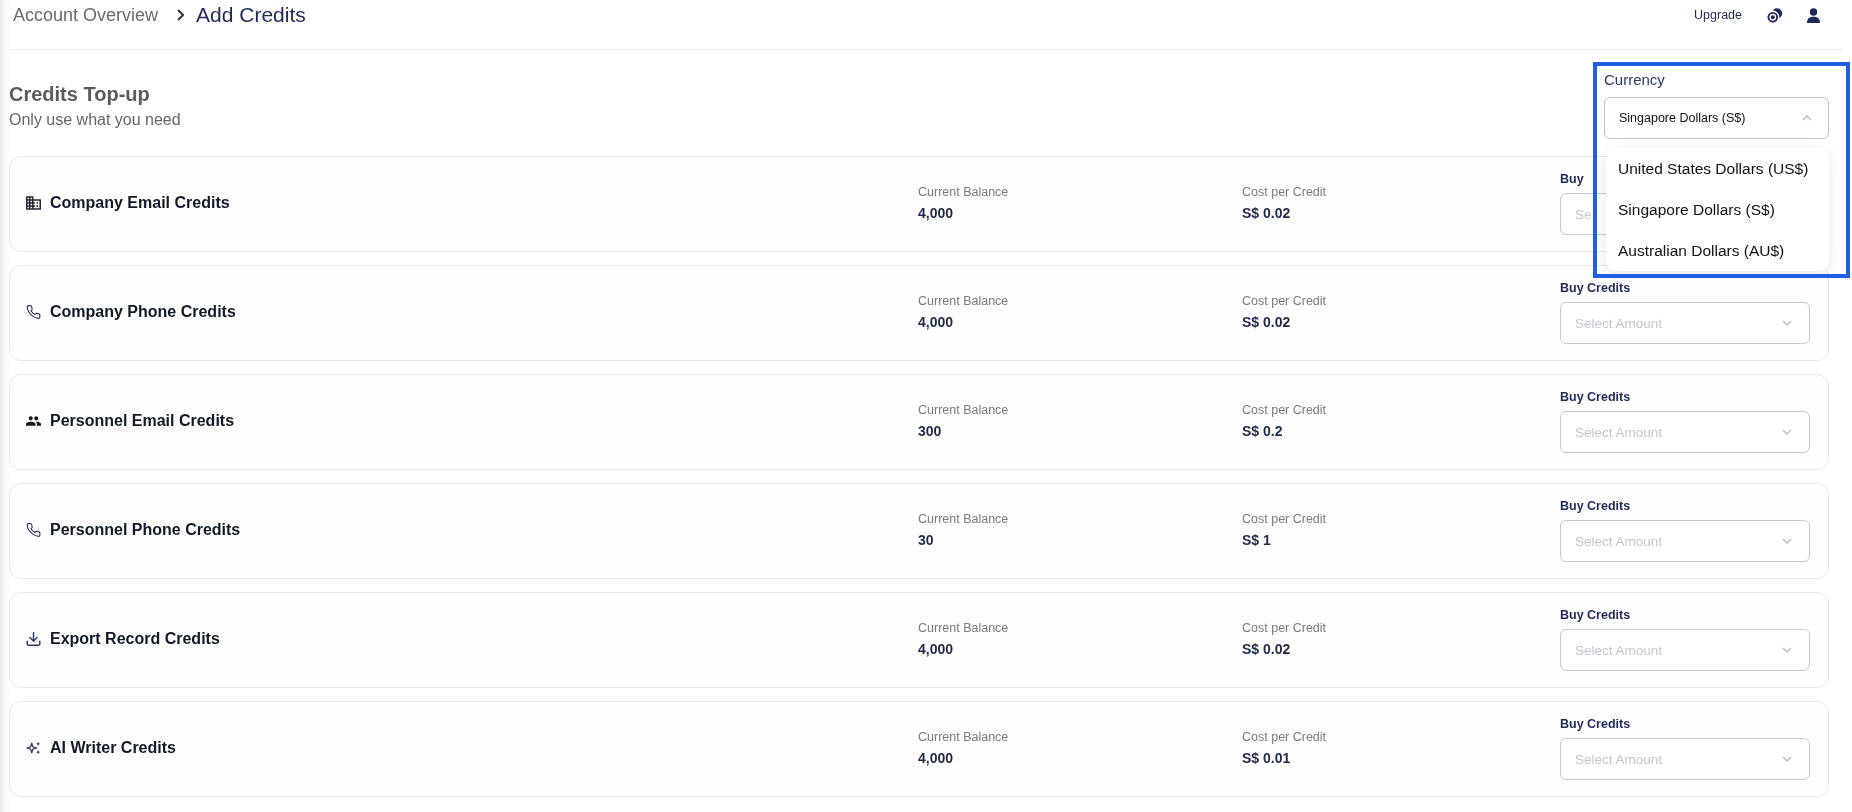 This screenshot has height=812, width=1852. What do you see at coordinates (135, 639) in the screenshot?
I see `credit-title: Export Record Credits` at bounding box center [135, 639].